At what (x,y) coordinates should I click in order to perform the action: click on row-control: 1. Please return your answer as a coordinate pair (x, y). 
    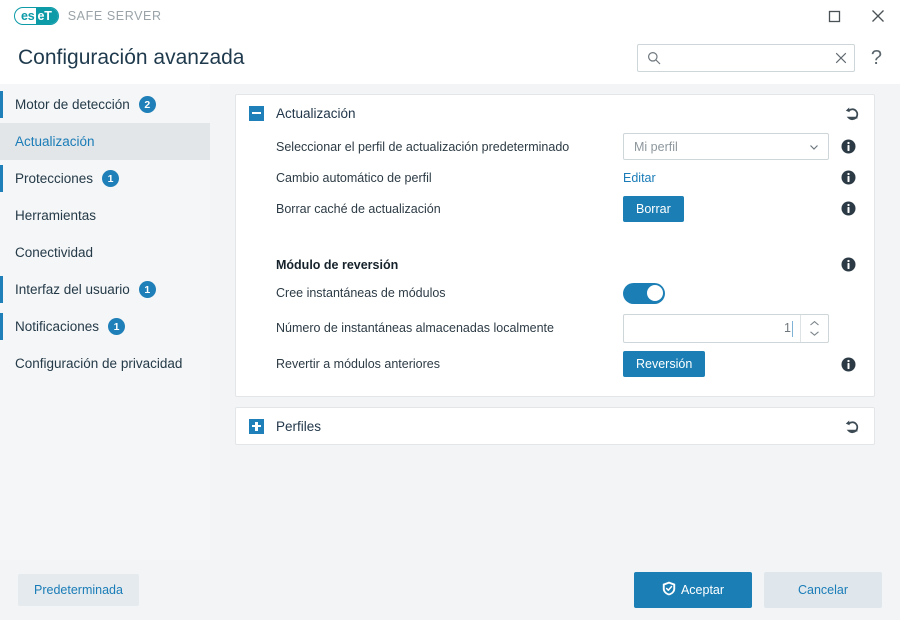
    Looking at the image, I should click on (729, 328).